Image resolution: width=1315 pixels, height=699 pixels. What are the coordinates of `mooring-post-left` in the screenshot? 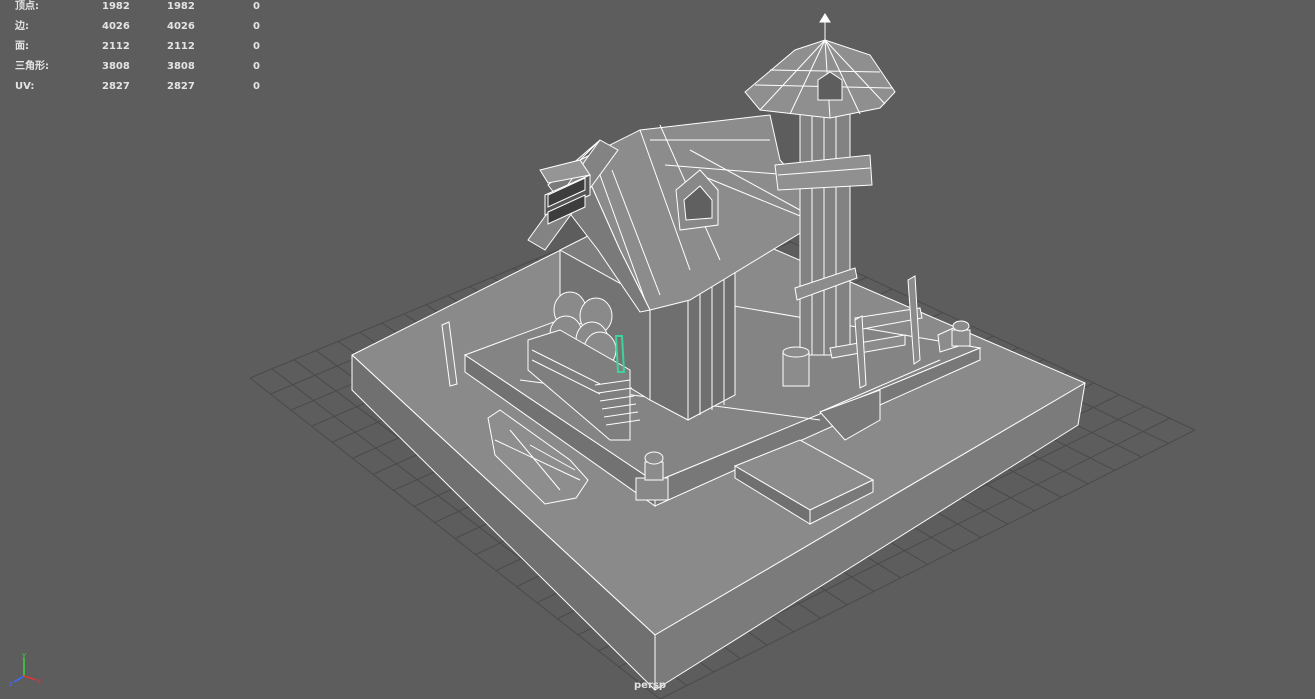 It's located at (654, 466).